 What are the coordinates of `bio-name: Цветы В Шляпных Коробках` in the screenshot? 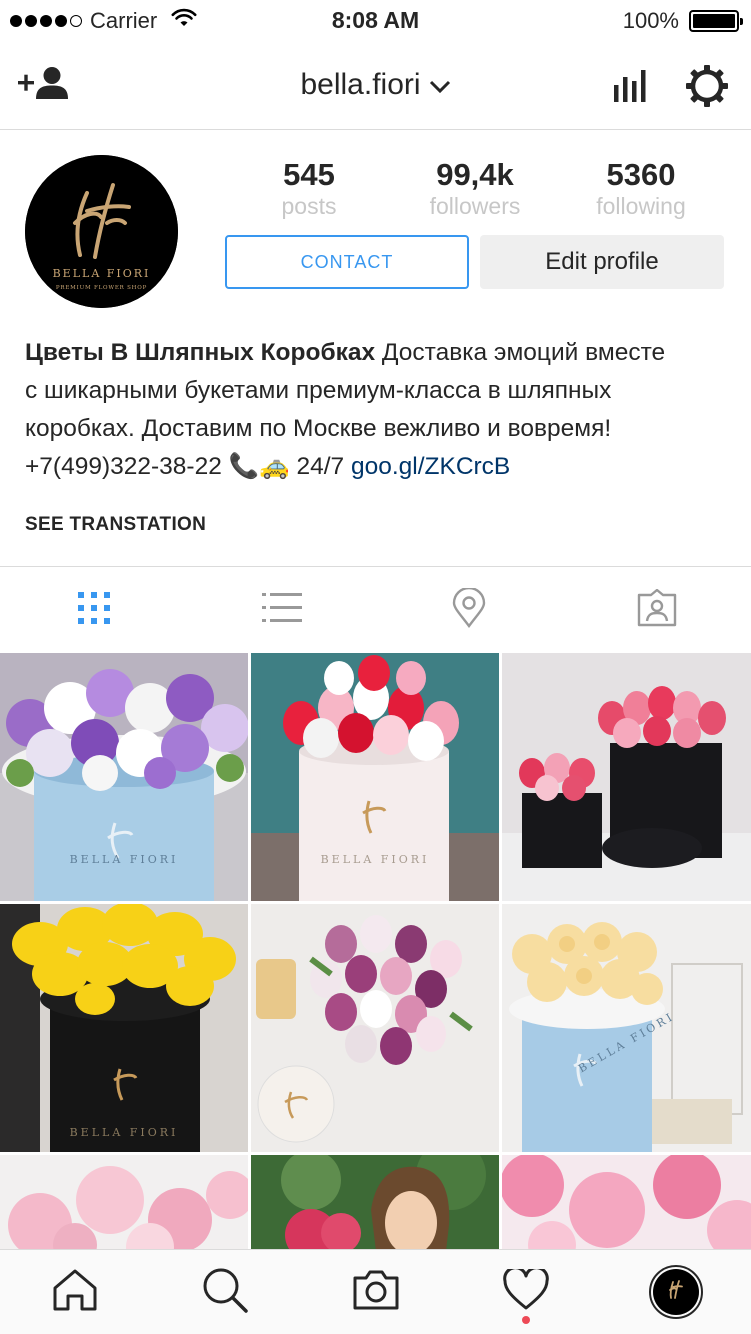 It's located at (200, 352).